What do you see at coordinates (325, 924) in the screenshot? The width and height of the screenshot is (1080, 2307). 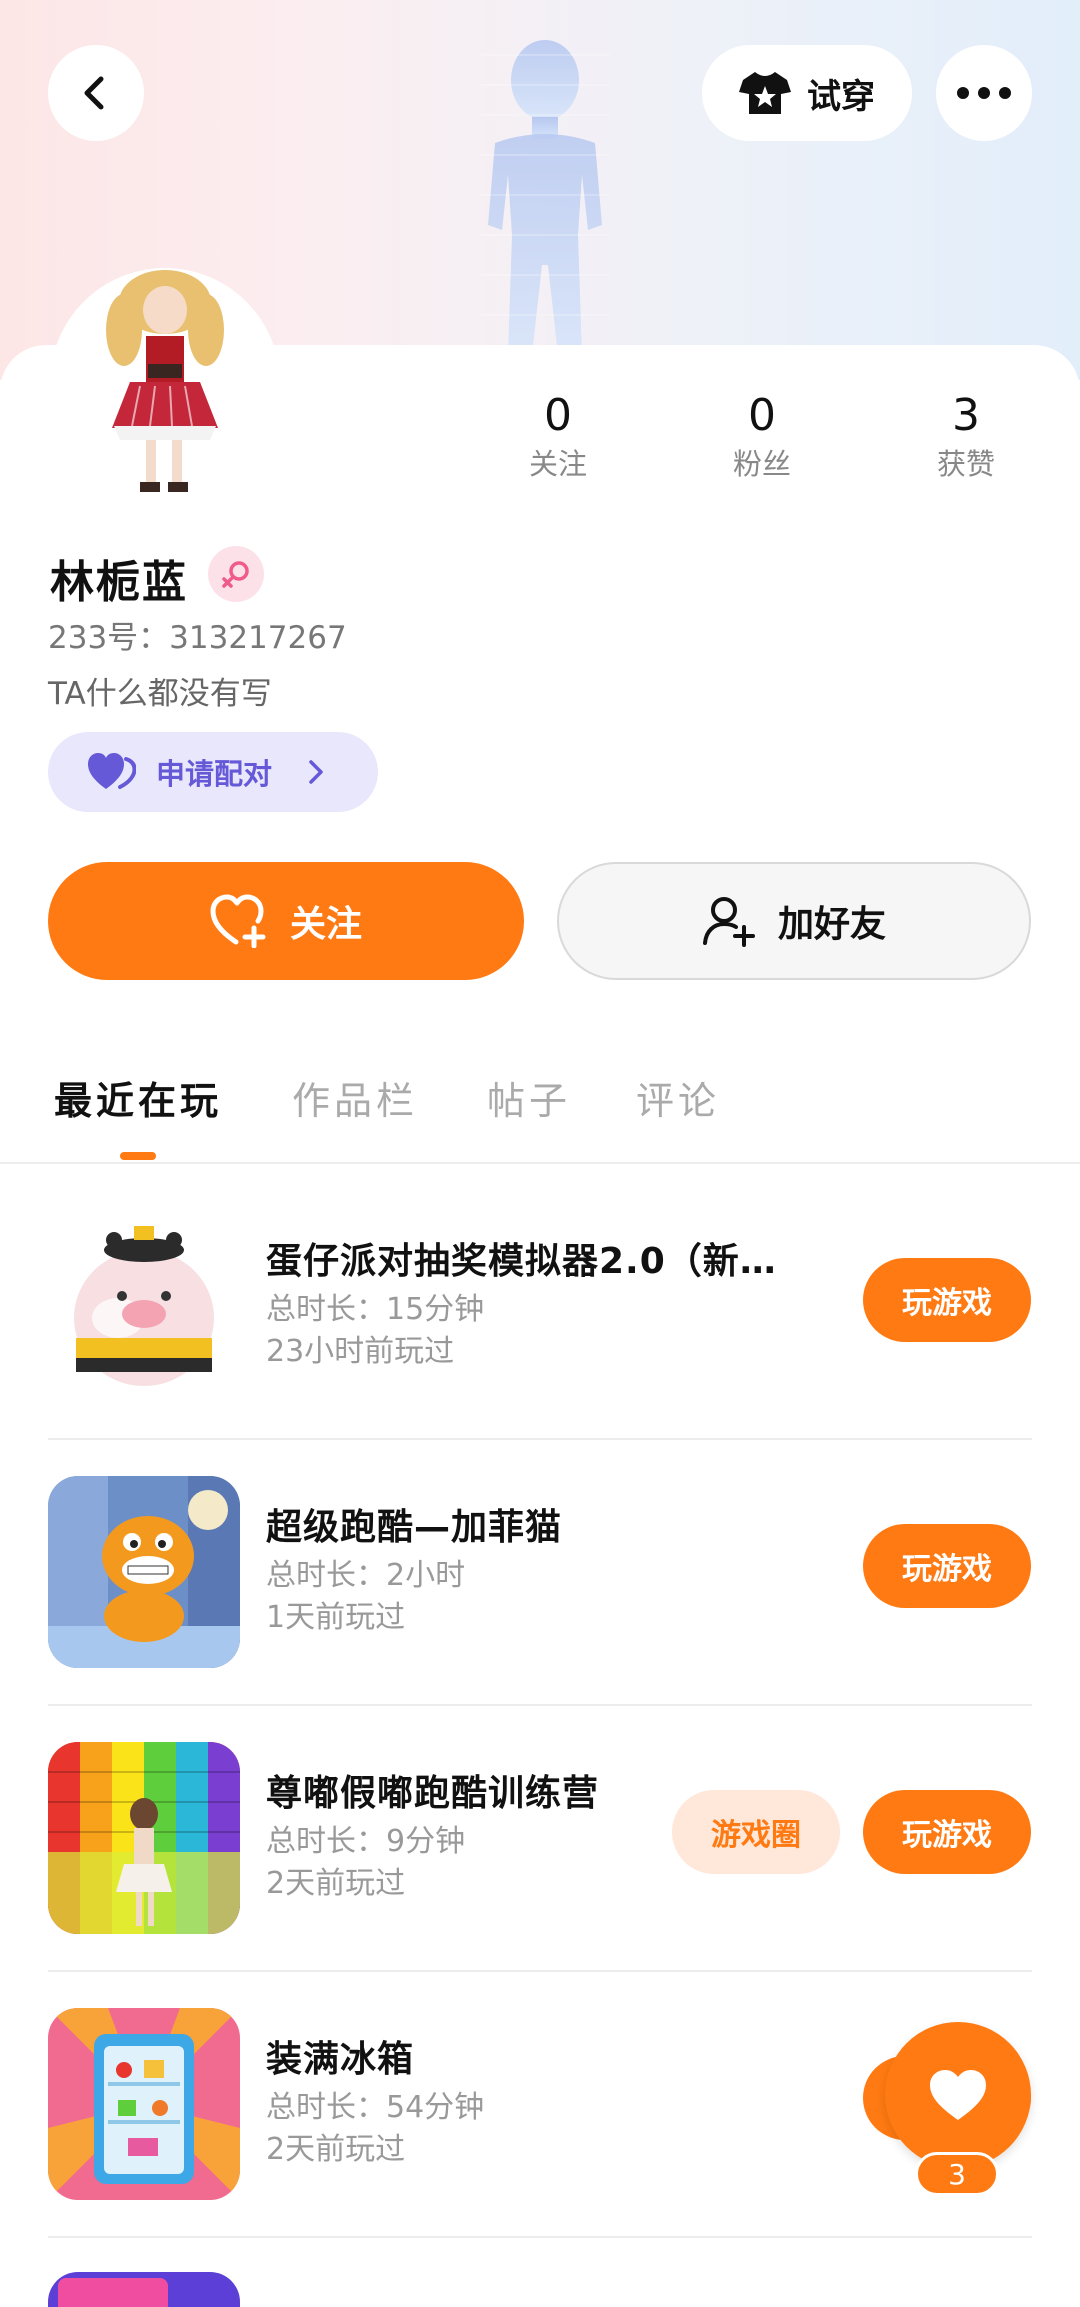 I see `follow-label: 关注` at bounding box center [325, 924].